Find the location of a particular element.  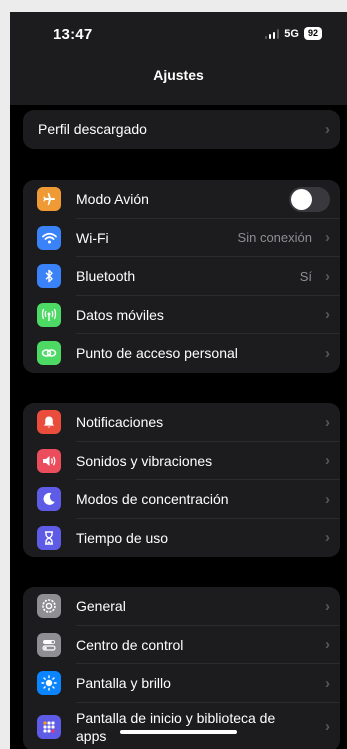

switches-icon is located at coordinates (49, 644).